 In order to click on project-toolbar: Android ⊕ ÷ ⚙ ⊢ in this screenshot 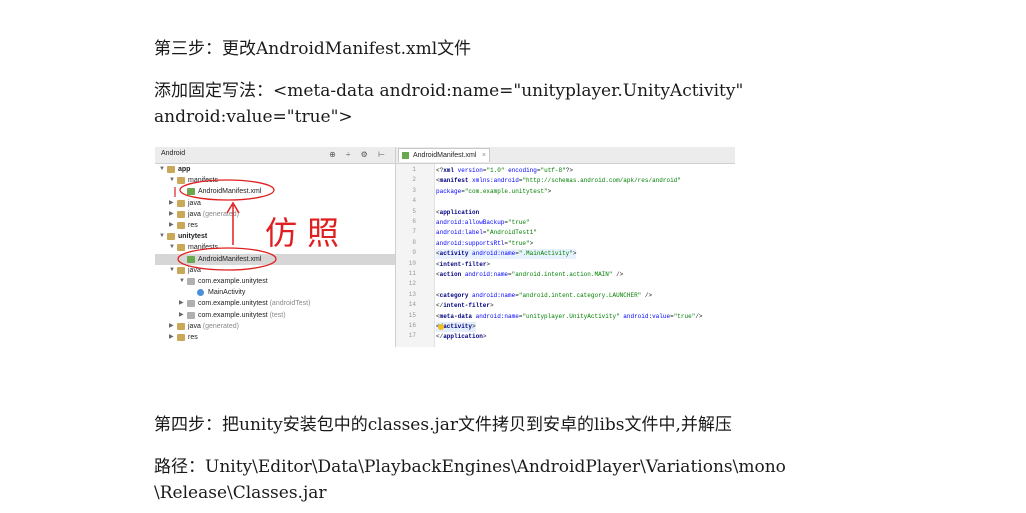, I will do `click(275, 155)`.